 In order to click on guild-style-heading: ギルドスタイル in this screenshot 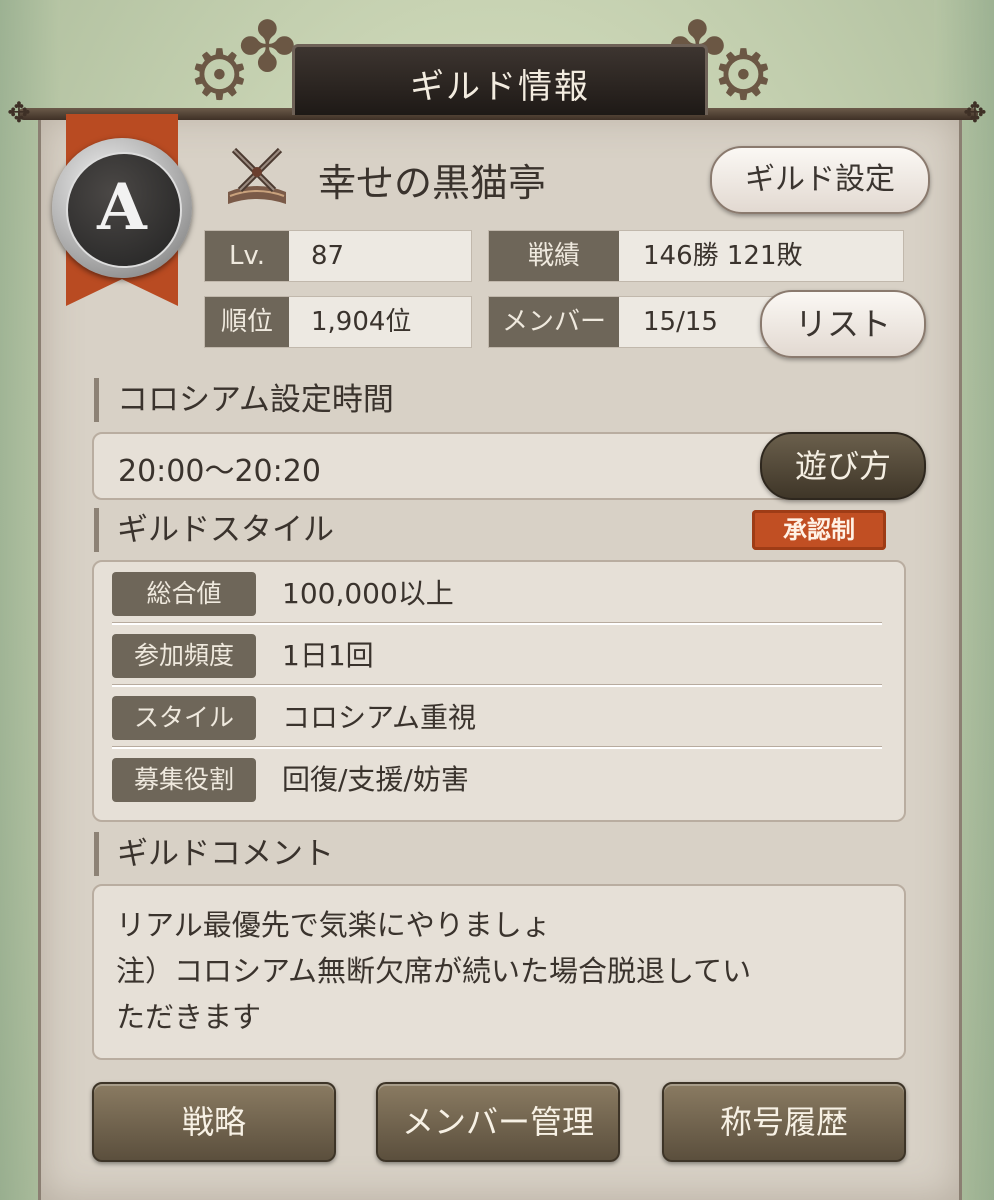, I will do `click(214, 530)`.